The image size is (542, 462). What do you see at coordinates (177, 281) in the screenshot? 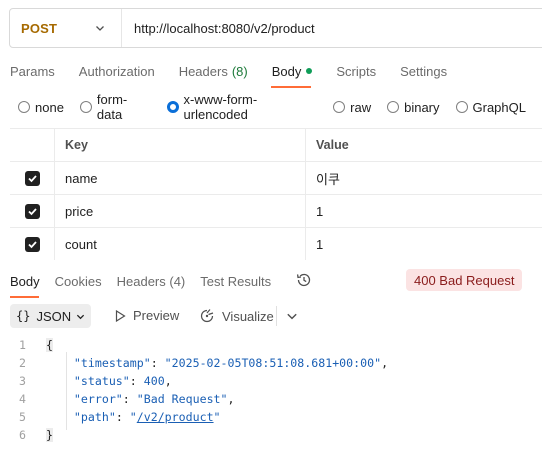
I see `resp-headers-count: (4)` at bounding box center [177, 281].